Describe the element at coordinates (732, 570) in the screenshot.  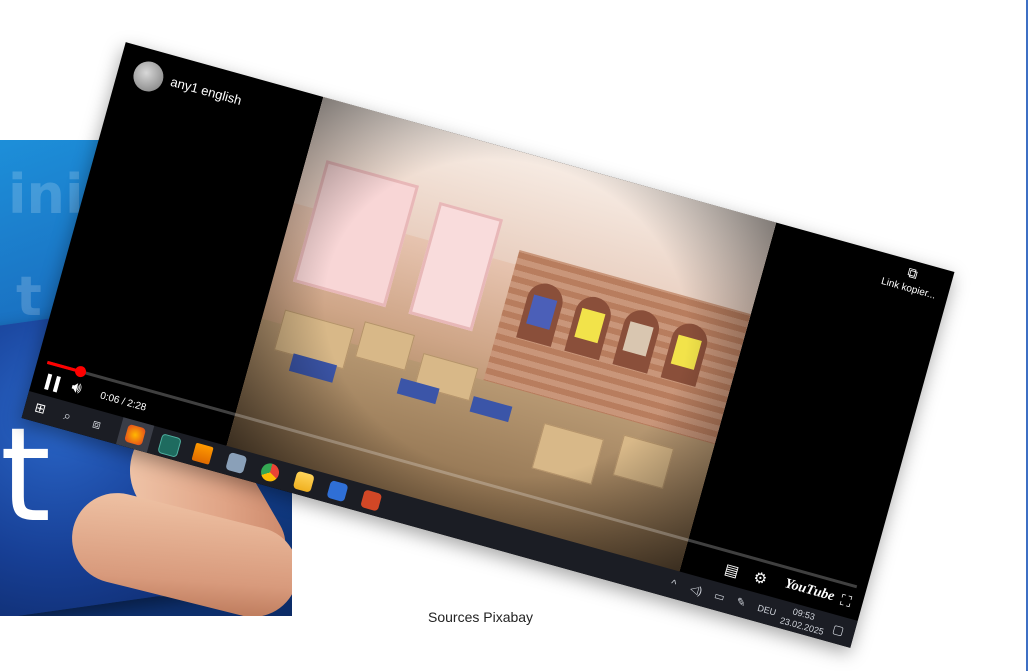
I see `subtitles-icon: ▤` at that location.